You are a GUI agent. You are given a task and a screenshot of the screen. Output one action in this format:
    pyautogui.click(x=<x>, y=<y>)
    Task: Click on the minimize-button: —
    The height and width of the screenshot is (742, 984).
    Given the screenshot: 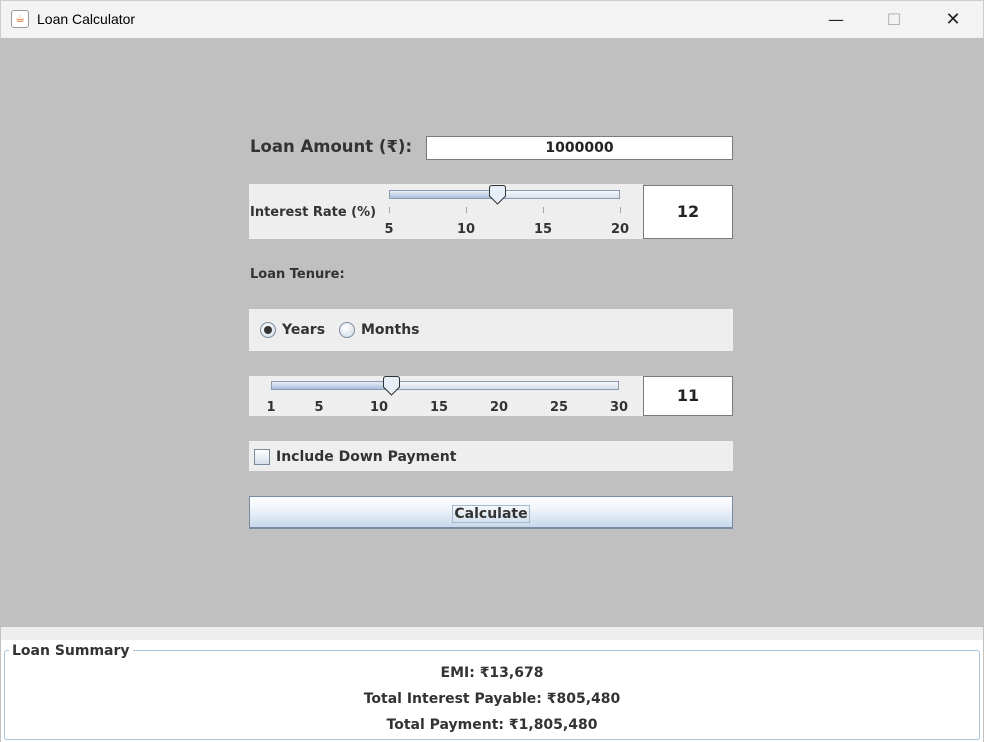 What is the action you would take?
    pyautogui.click(x=836, y=20)
    